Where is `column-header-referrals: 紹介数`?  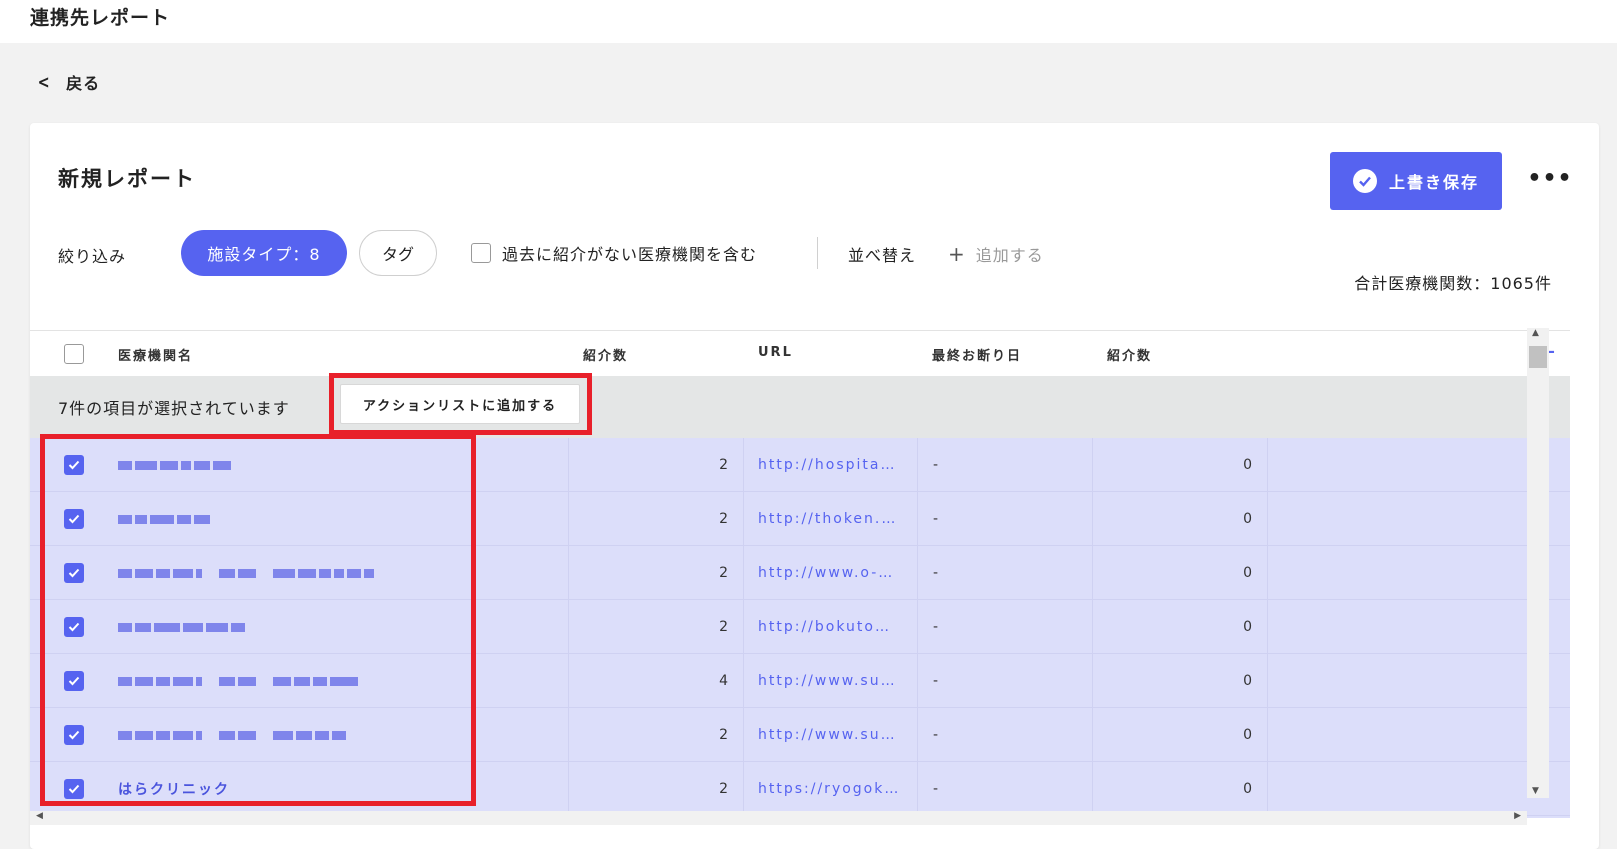
column-header-referrals: 紹介数 is located at coordinates (605, 354).